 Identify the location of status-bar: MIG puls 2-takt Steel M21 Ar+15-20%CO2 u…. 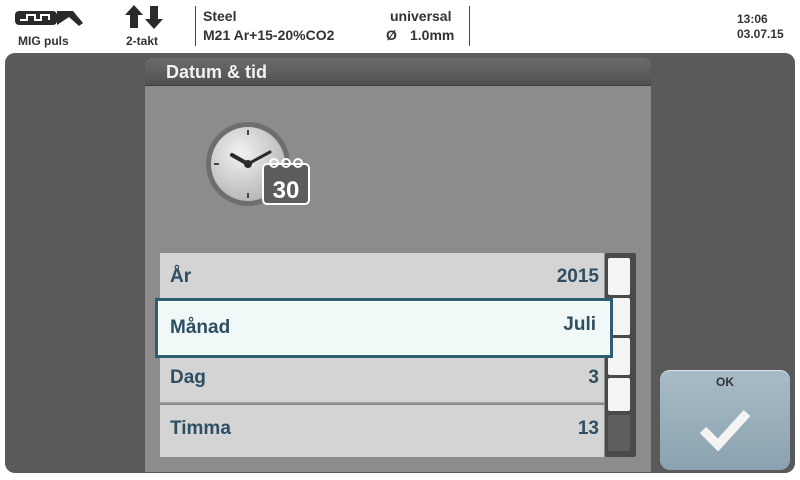
(400, 26).